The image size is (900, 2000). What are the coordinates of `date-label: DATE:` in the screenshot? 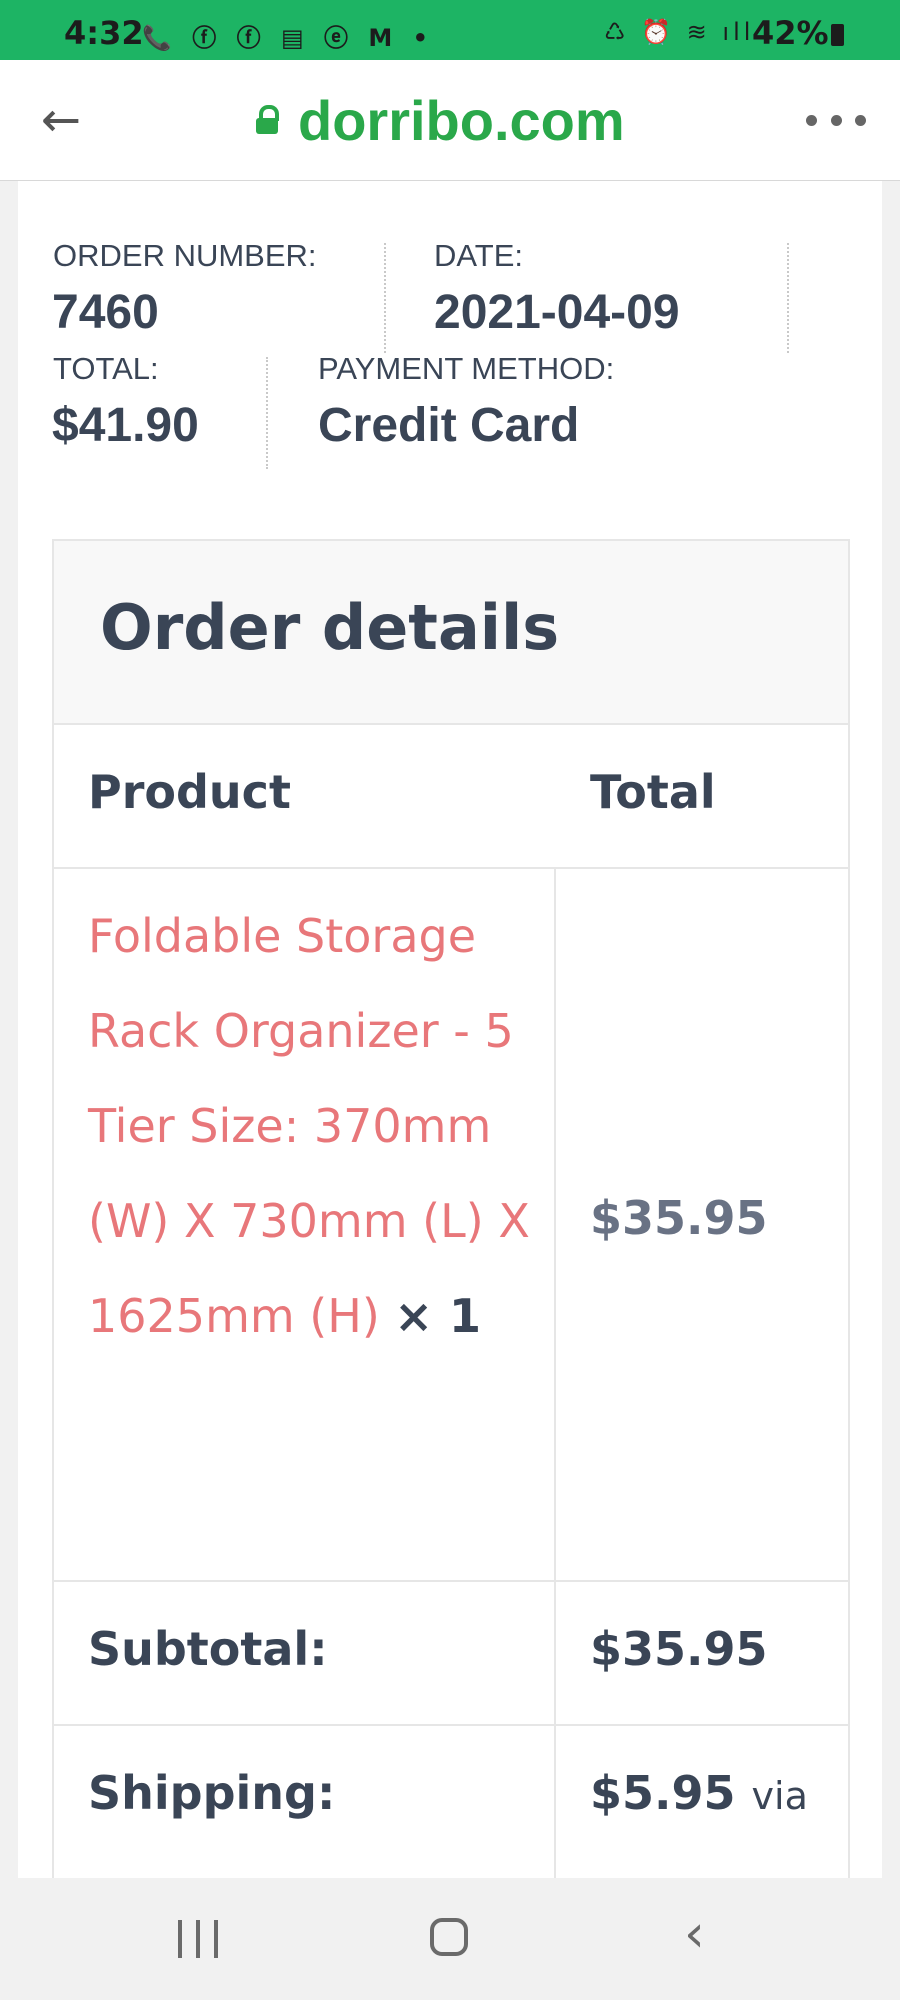 It's located at (478, 255).